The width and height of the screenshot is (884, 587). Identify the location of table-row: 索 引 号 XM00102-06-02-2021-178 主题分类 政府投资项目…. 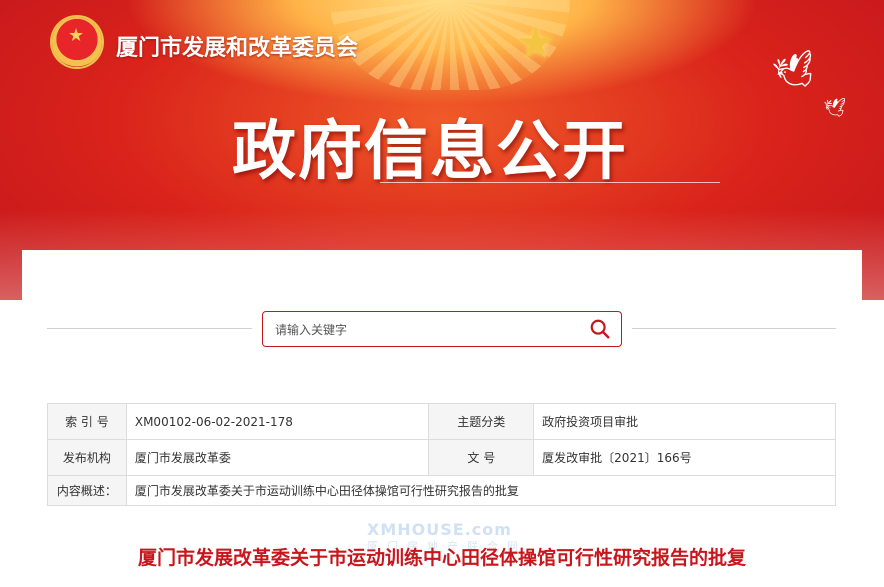
(441, 421).